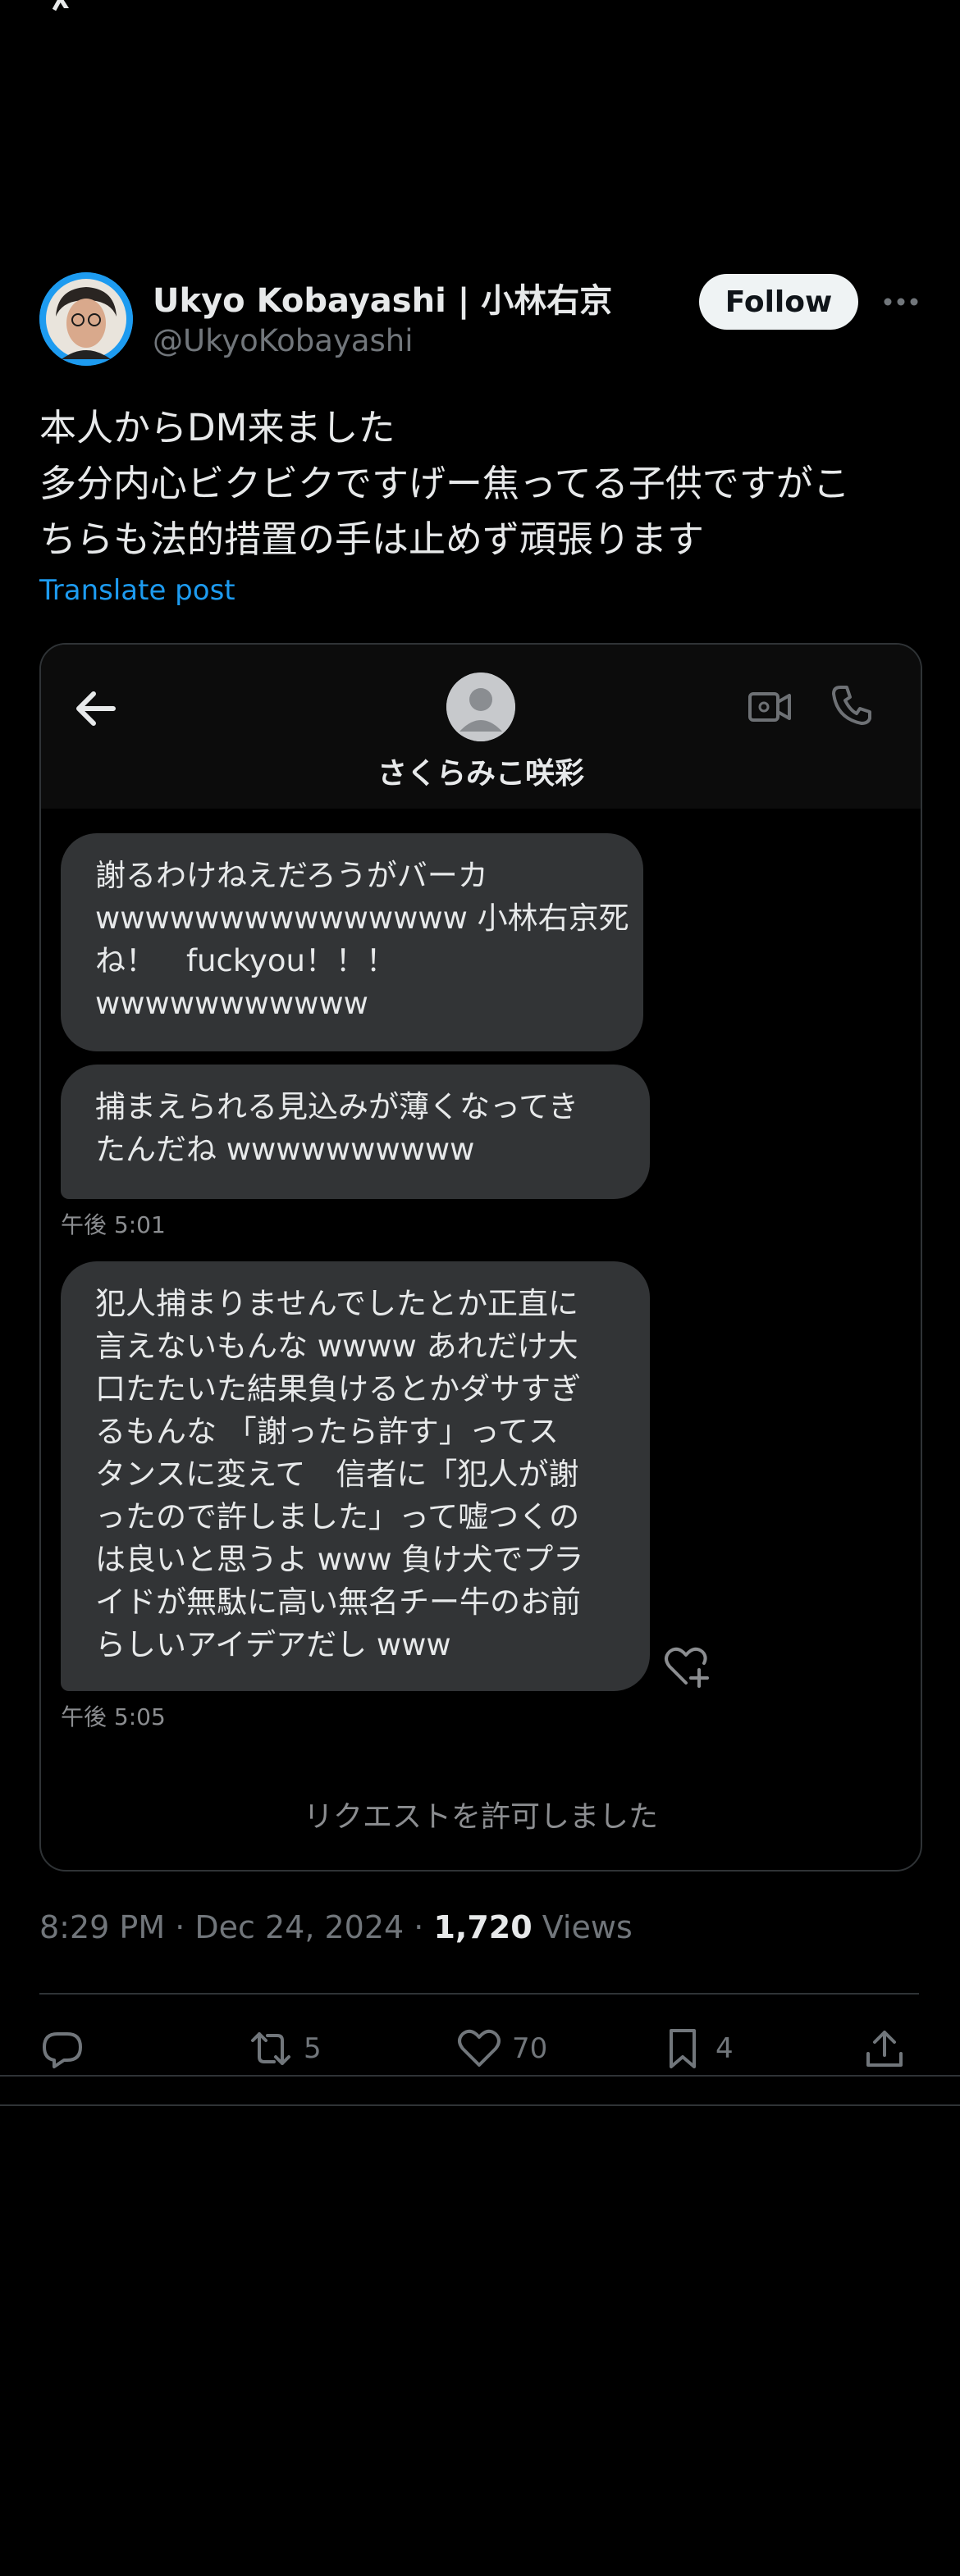 This screenshot has height=2576, width=960. Describe the element at coordinates (86, 319) in the screenshot. I see `author-avatar` at that location.